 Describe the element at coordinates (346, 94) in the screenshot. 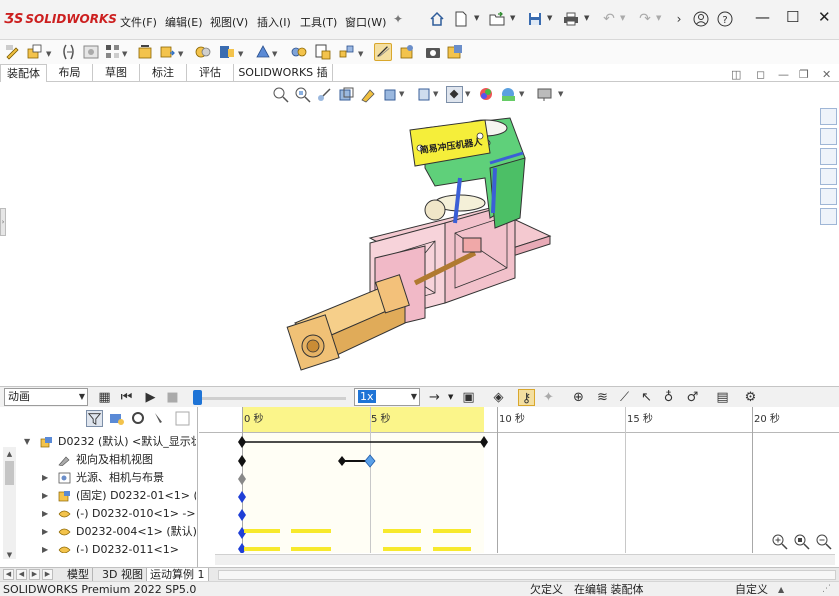

I see `section-view-icon` at that location.